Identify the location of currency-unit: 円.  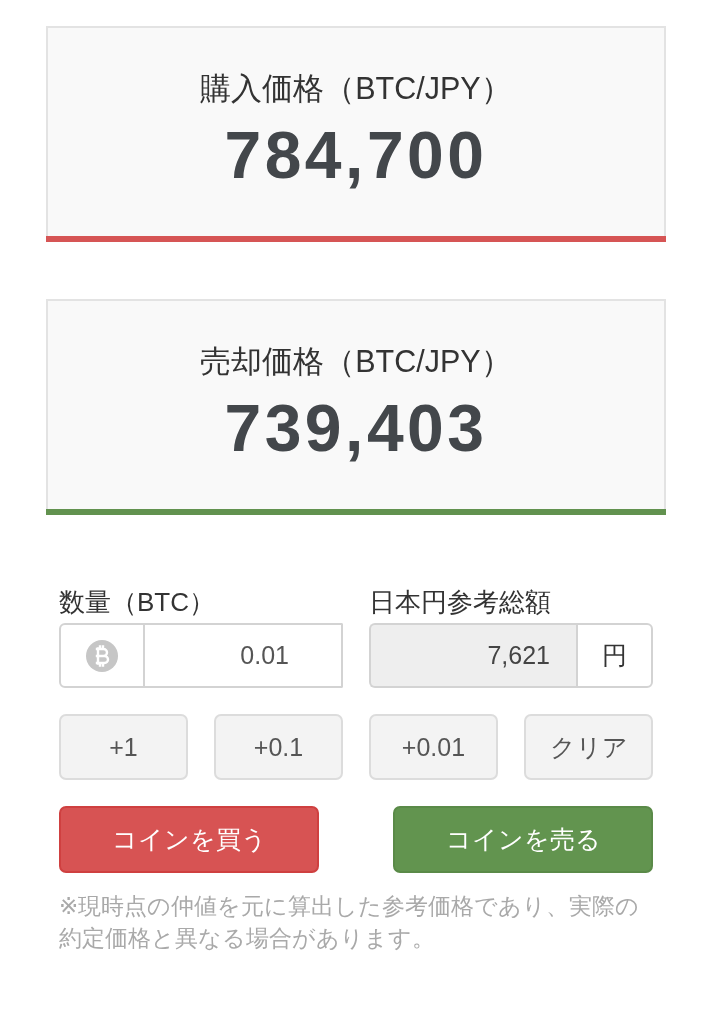
(614, 655).